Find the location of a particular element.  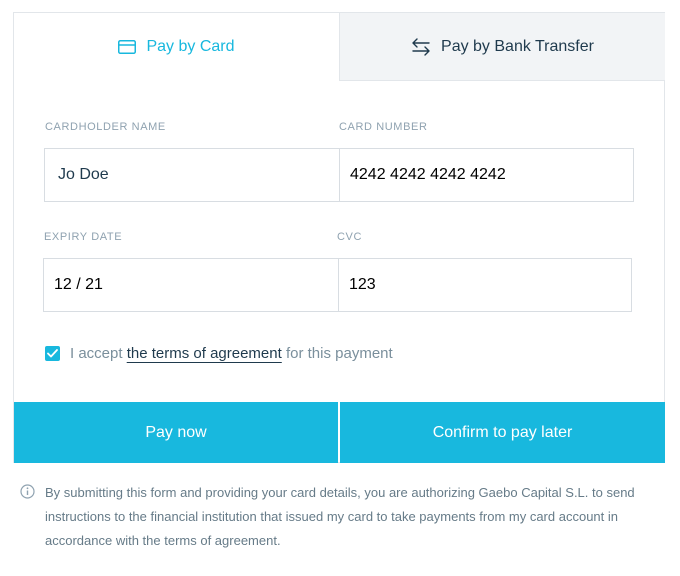

terms-suffix-text: for this payment is located at coordinates (339, 353).